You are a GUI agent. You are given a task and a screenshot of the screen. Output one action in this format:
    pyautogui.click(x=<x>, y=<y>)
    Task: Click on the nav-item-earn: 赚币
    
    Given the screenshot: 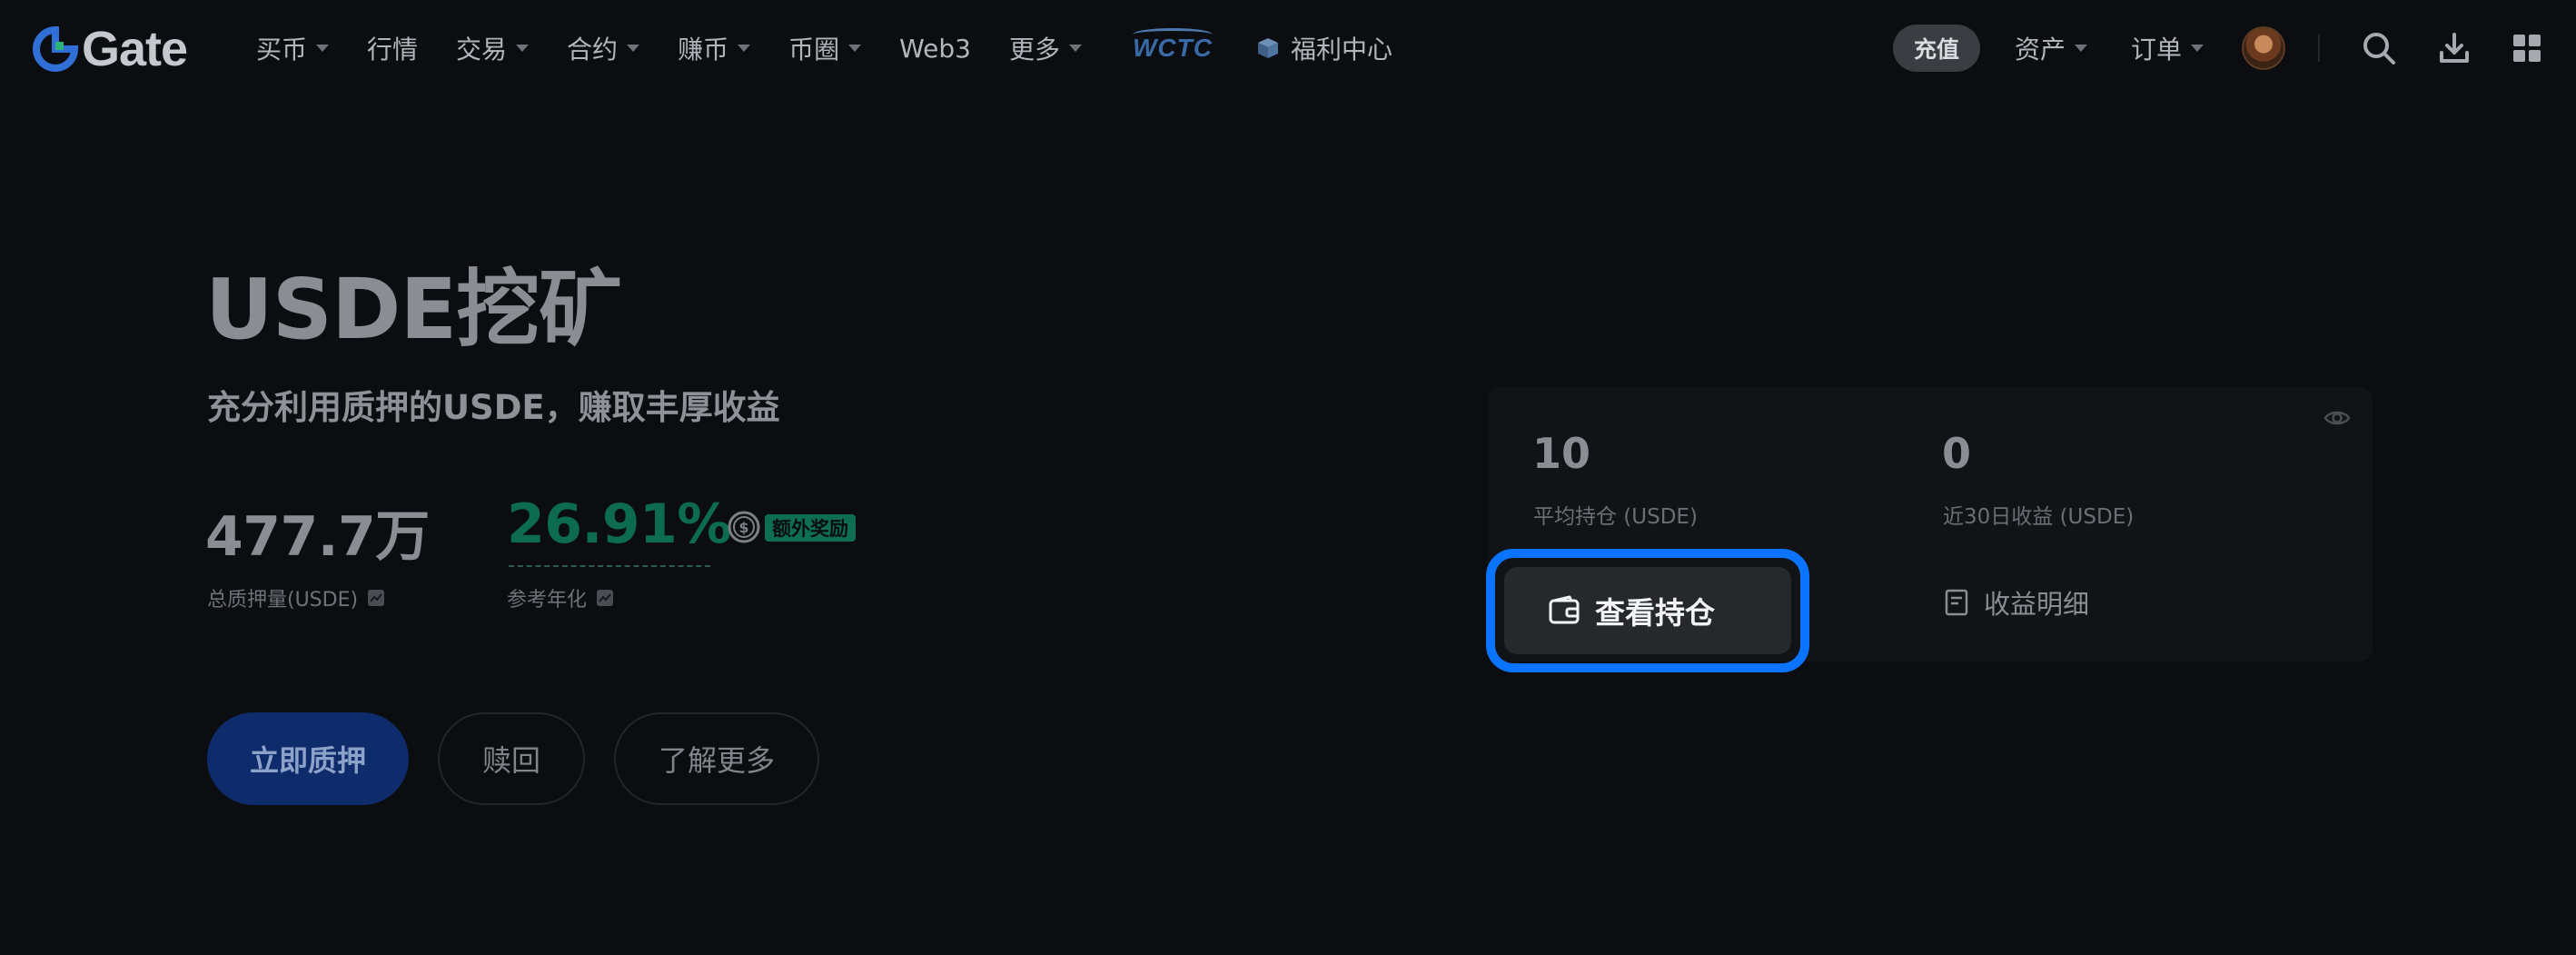 What is the action you would take?
    pyautogui.click(x=714, y=48)
    